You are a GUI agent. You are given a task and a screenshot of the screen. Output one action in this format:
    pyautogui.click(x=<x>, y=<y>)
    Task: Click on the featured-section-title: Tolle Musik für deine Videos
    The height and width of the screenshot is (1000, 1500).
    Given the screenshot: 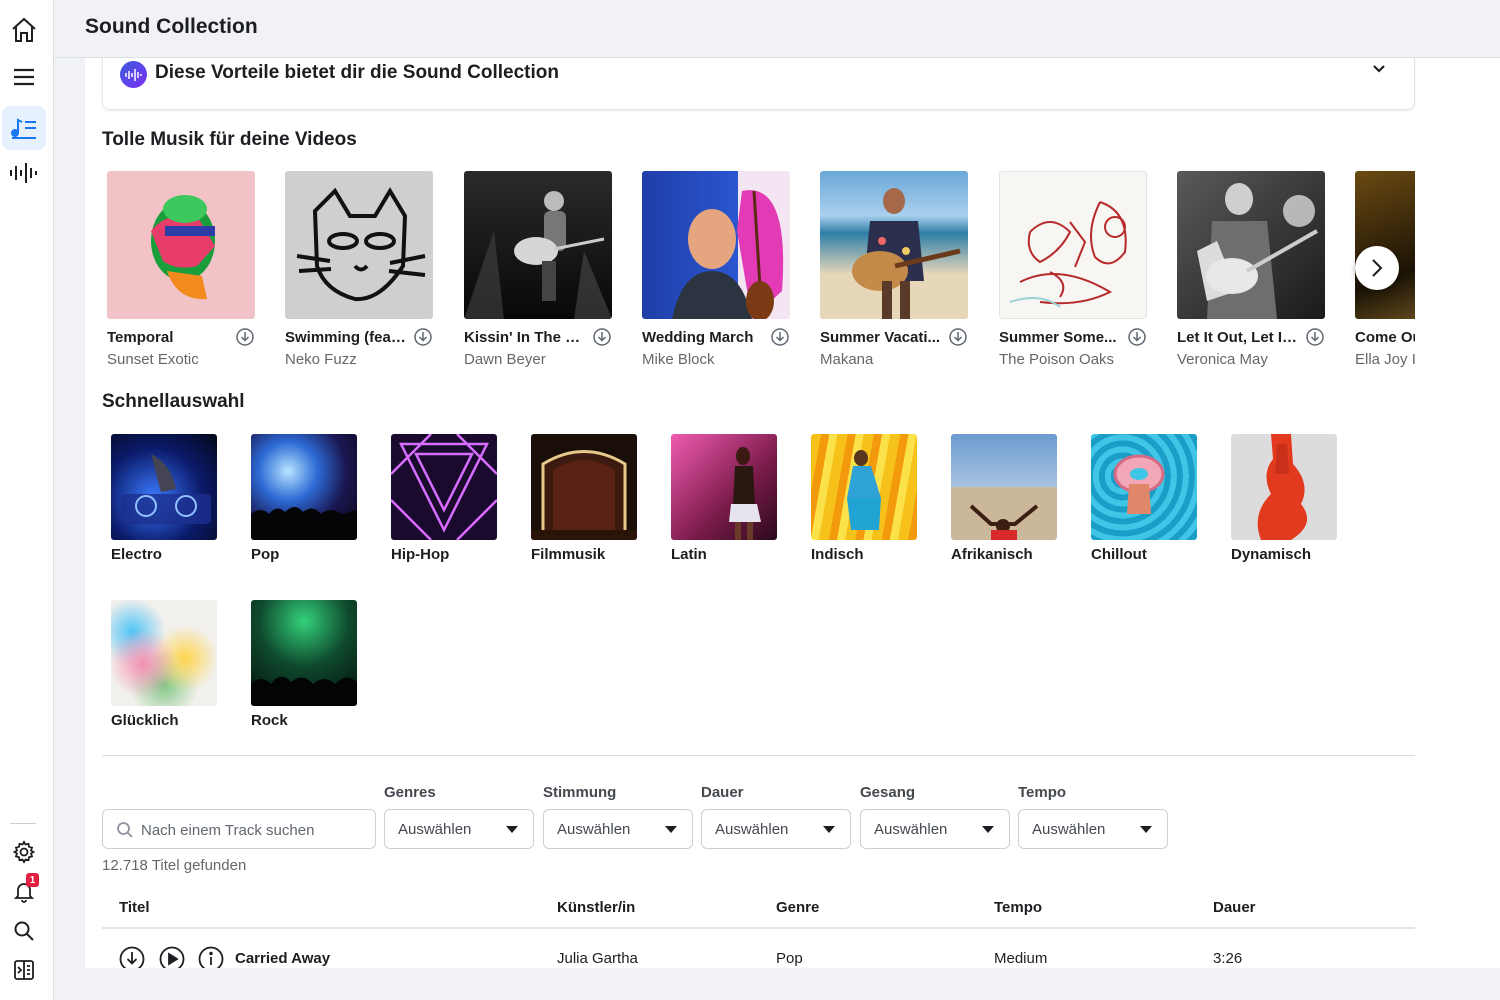 What is the action you would take?
    pyautogui.click(x=229, y=139)
    